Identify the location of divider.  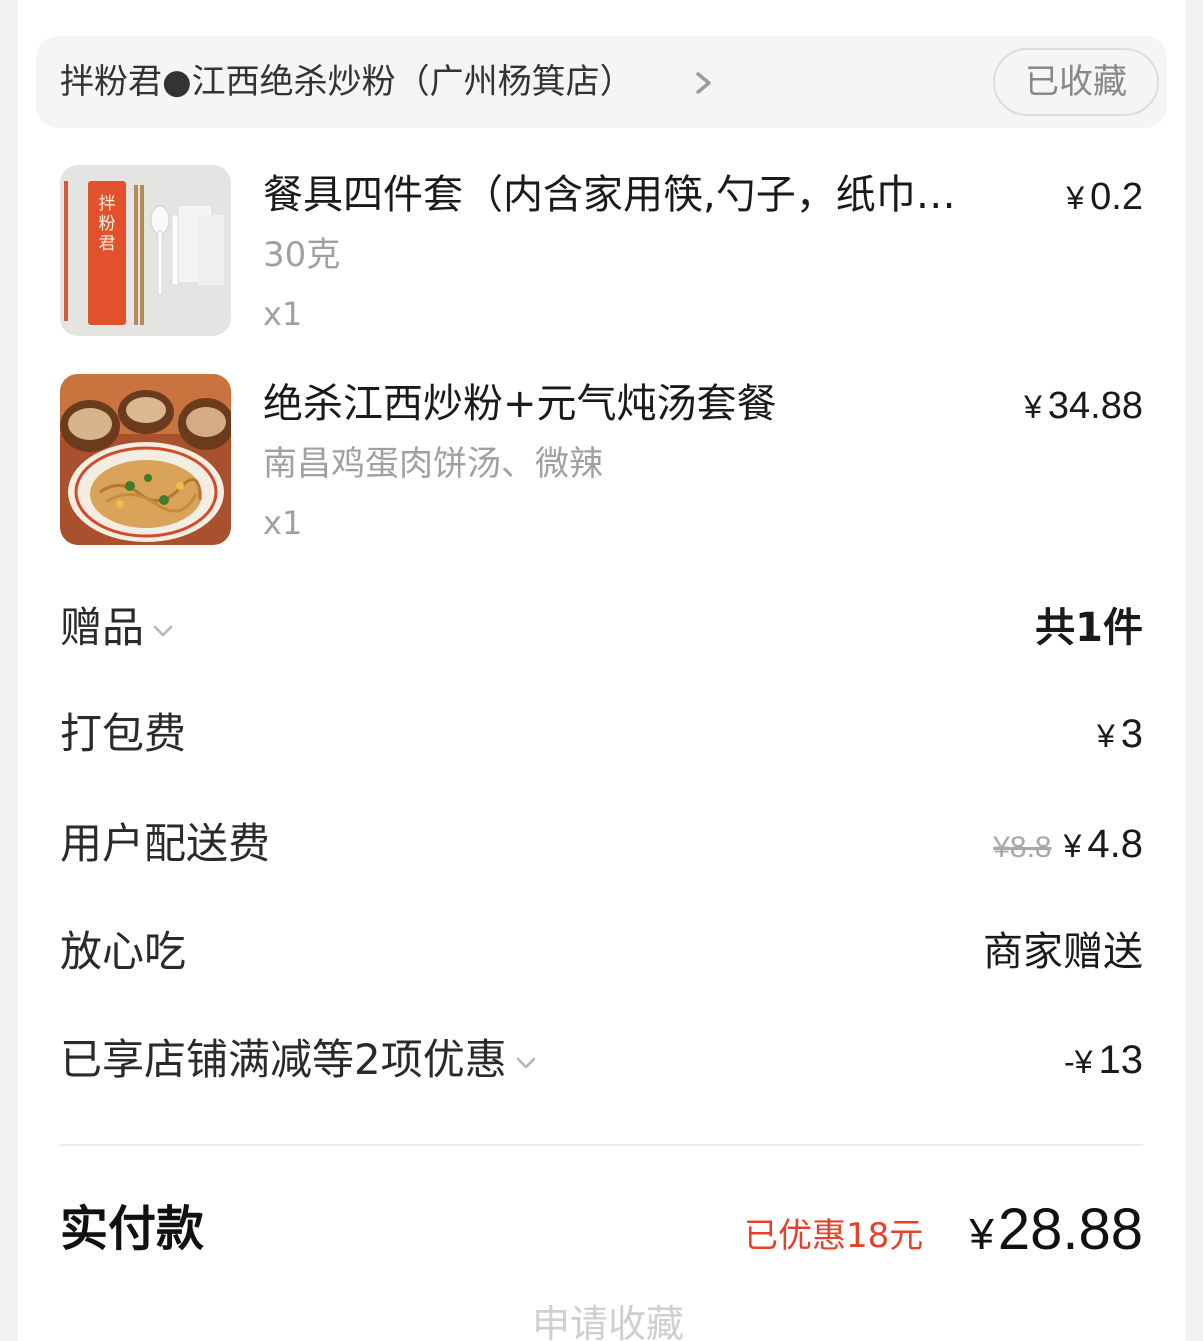
(601, 1145).